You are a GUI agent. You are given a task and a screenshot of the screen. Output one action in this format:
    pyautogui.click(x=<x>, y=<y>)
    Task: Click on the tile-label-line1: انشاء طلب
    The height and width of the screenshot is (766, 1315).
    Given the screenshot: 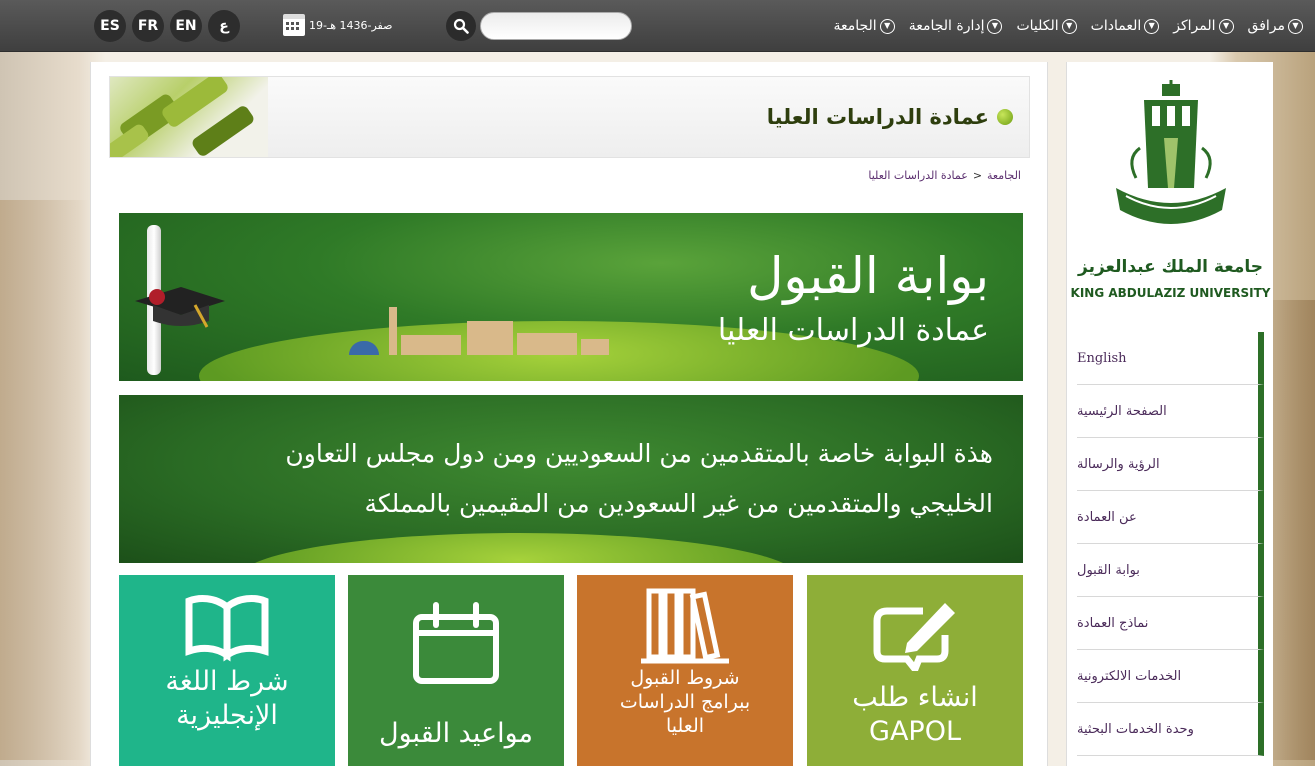 What is the action you would take?
    pyautogui.click(x=915, y=697)
    